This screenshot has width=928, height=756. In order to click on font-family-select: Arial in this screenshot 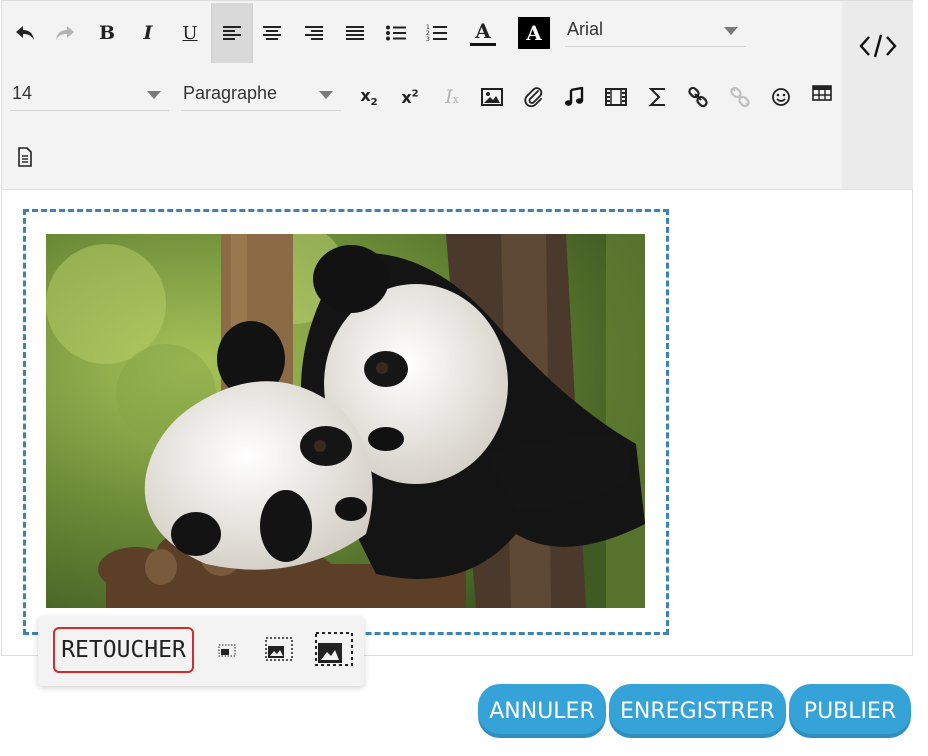, I will do `click(655, 30)`.